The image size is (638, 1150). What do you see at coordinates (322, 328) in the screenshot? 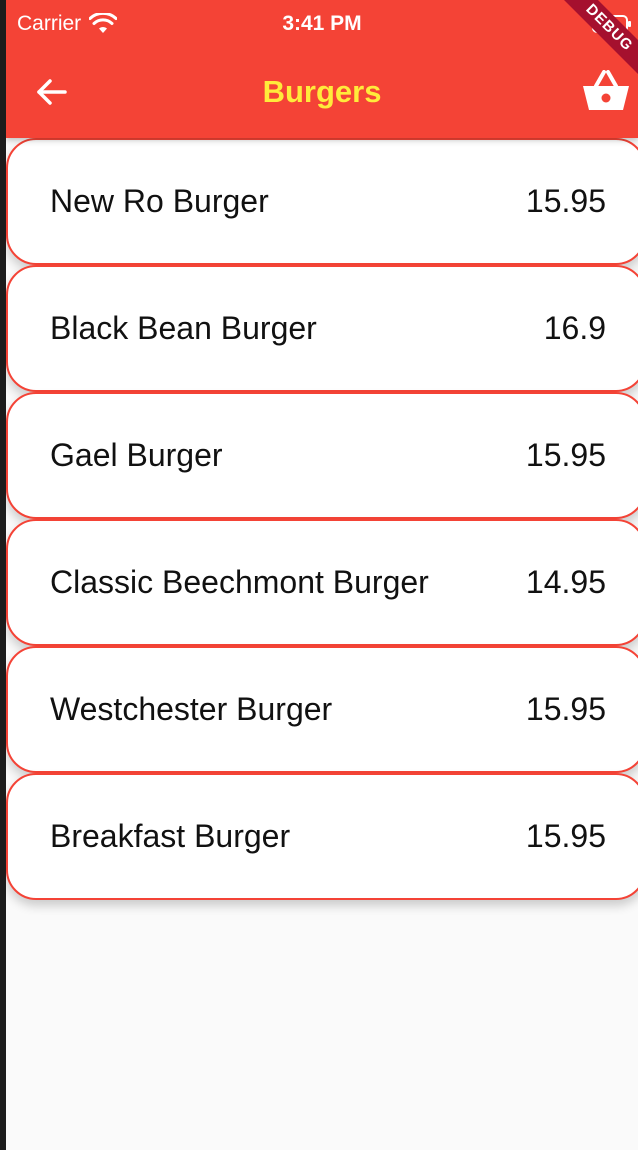
I see `list-item: Black Bean Burger 16.9` at bounding box center [322, 328].